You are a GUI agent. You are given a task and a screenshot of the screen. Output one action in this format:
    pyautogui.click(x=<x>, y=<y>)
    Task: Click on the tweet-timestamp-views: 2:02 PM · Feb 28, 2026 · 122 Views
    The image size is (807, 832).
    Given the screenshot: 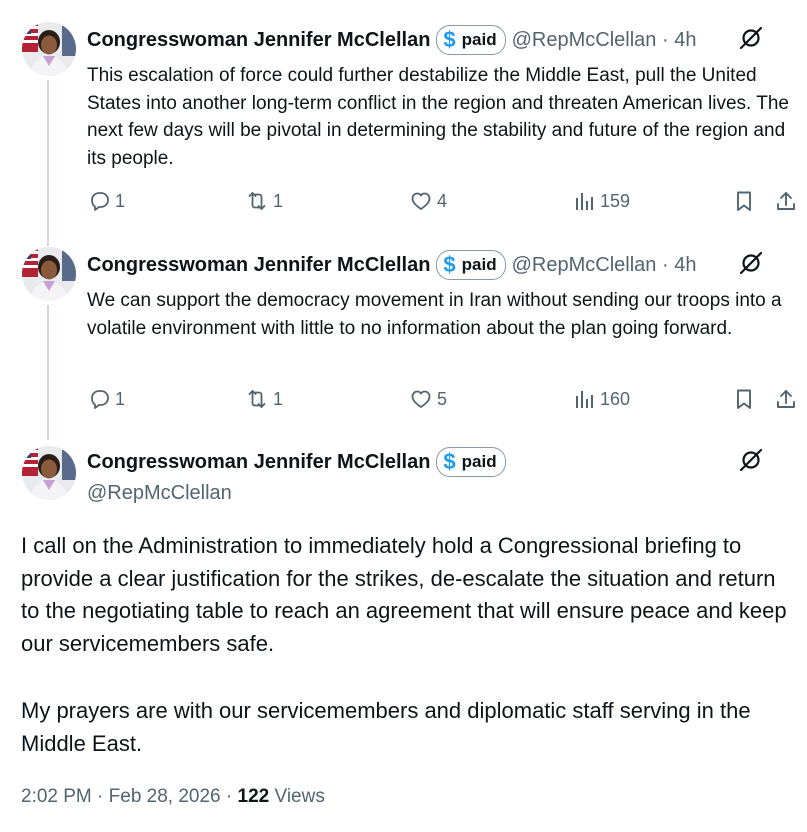 What is the action you would take?
    pyautogui.click(x=173, y=797)
    